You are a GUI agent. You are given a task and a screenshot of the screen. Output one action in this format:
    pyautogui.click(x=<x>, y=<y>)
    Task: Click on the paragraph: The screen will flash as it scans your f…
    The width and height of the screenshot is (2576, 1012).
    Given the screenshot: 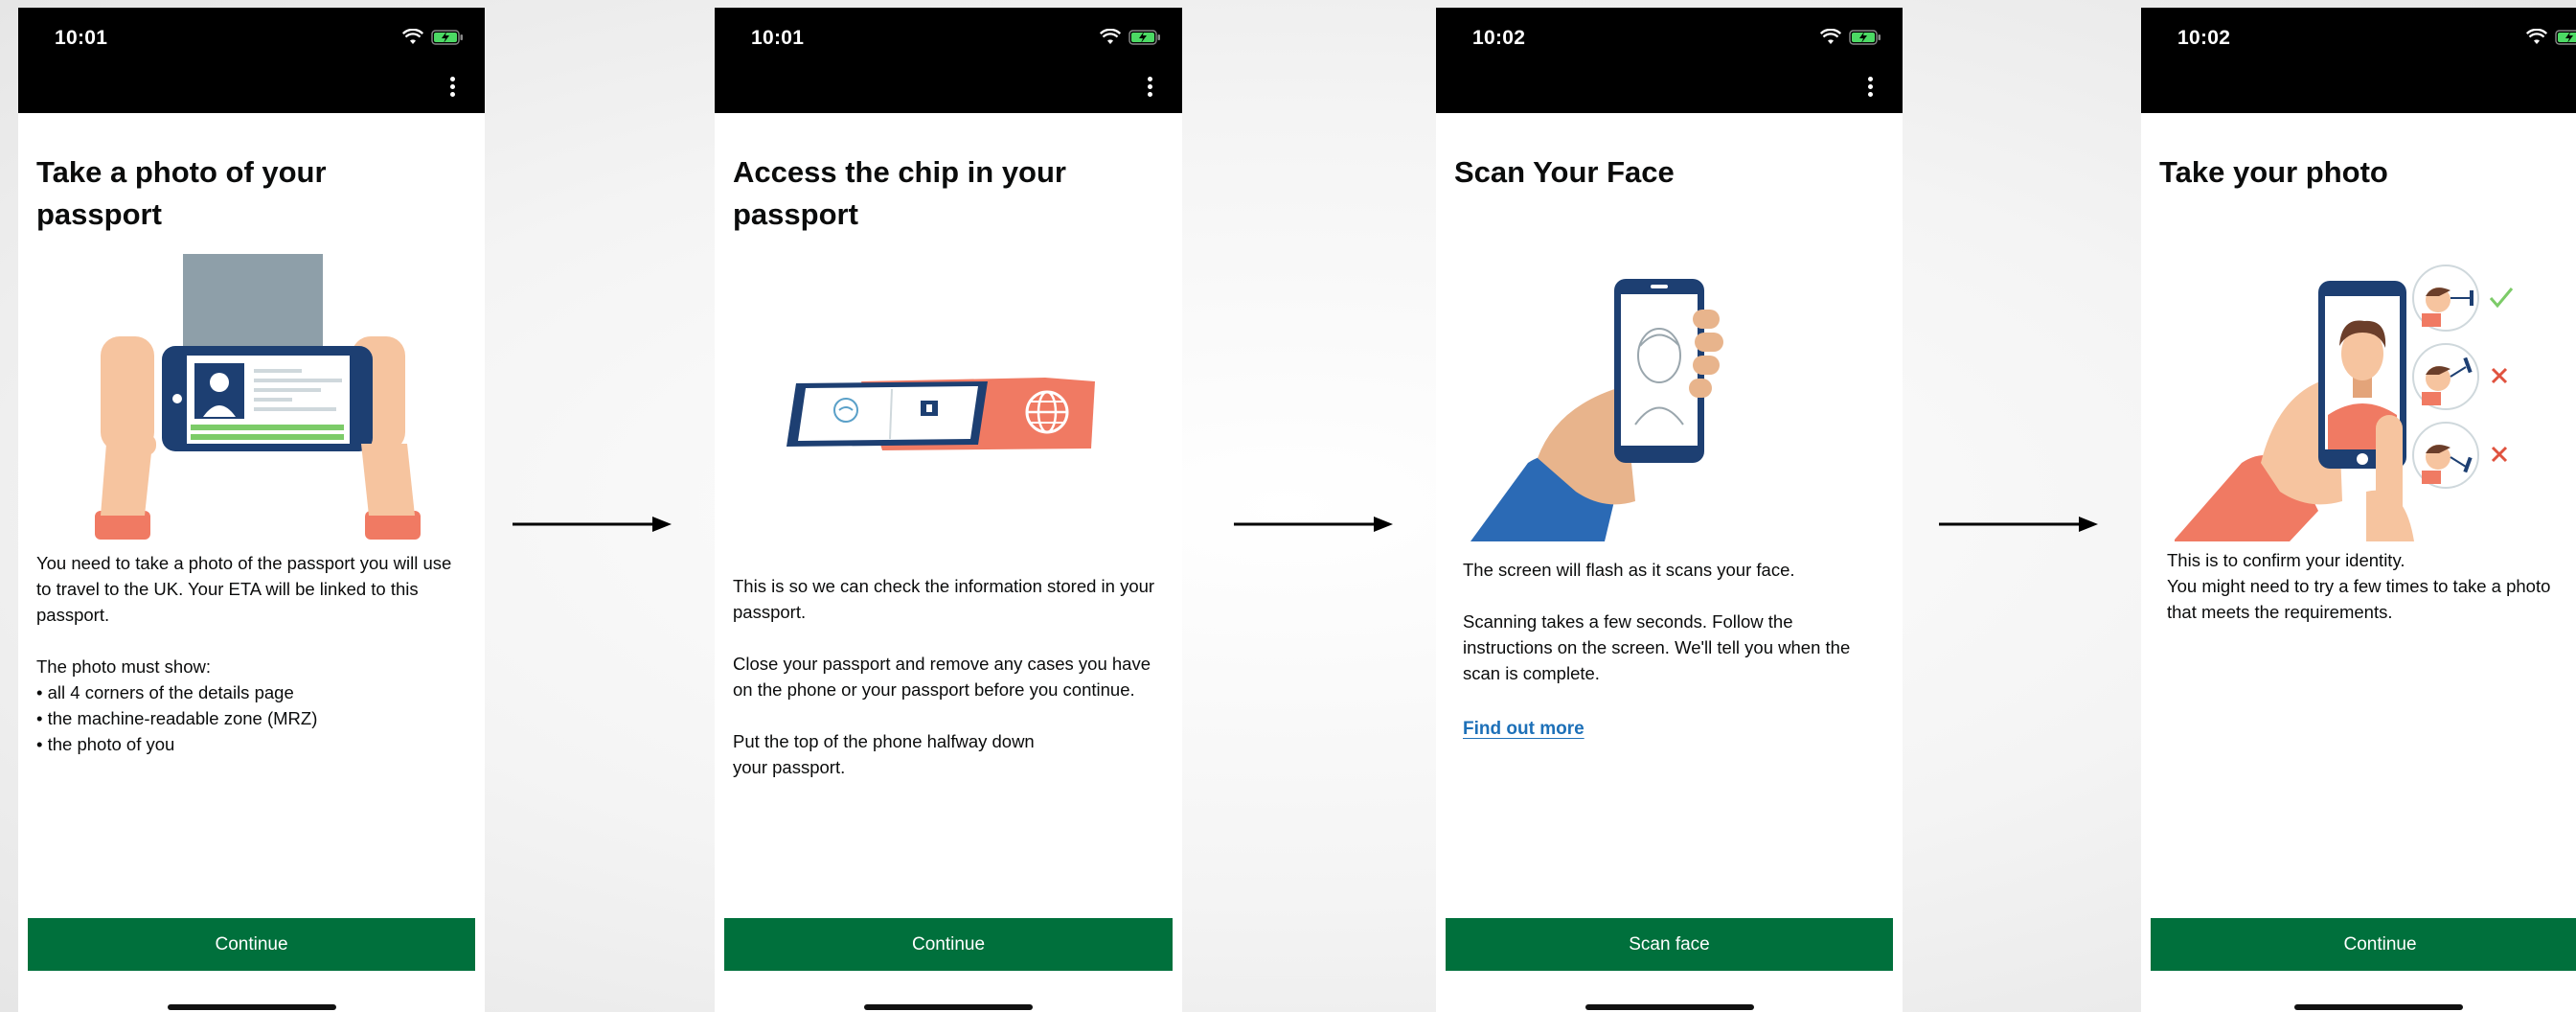 What is the action you would take?
    pyautogui.click(x=1629, y=570)
    